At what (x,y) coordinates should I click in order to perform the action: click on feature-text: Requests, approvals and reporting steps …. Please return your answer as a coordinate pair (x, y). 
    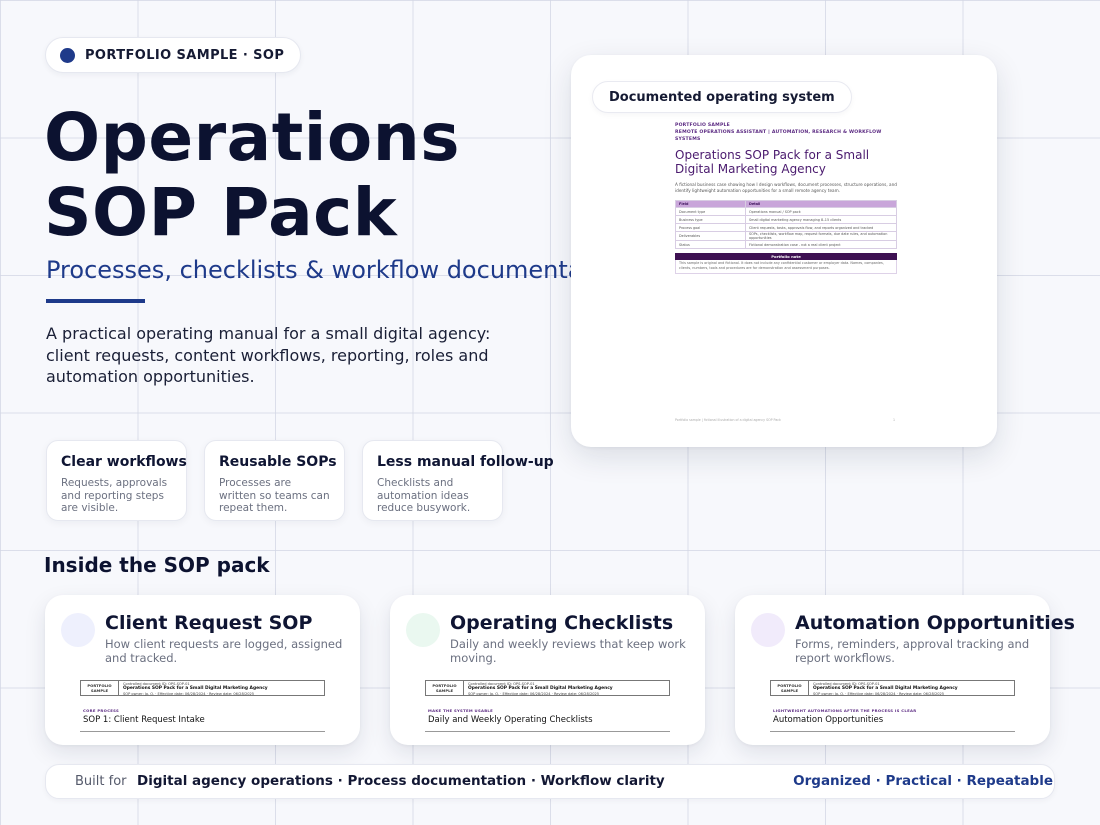
    Looking at the image, I should click on (114, 495).